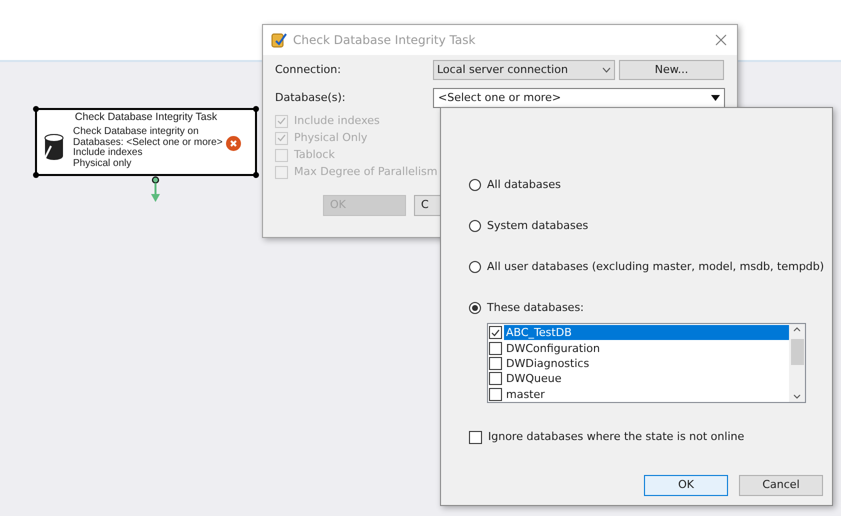  I want to click on chevron-down-icon, so click(606, 70).